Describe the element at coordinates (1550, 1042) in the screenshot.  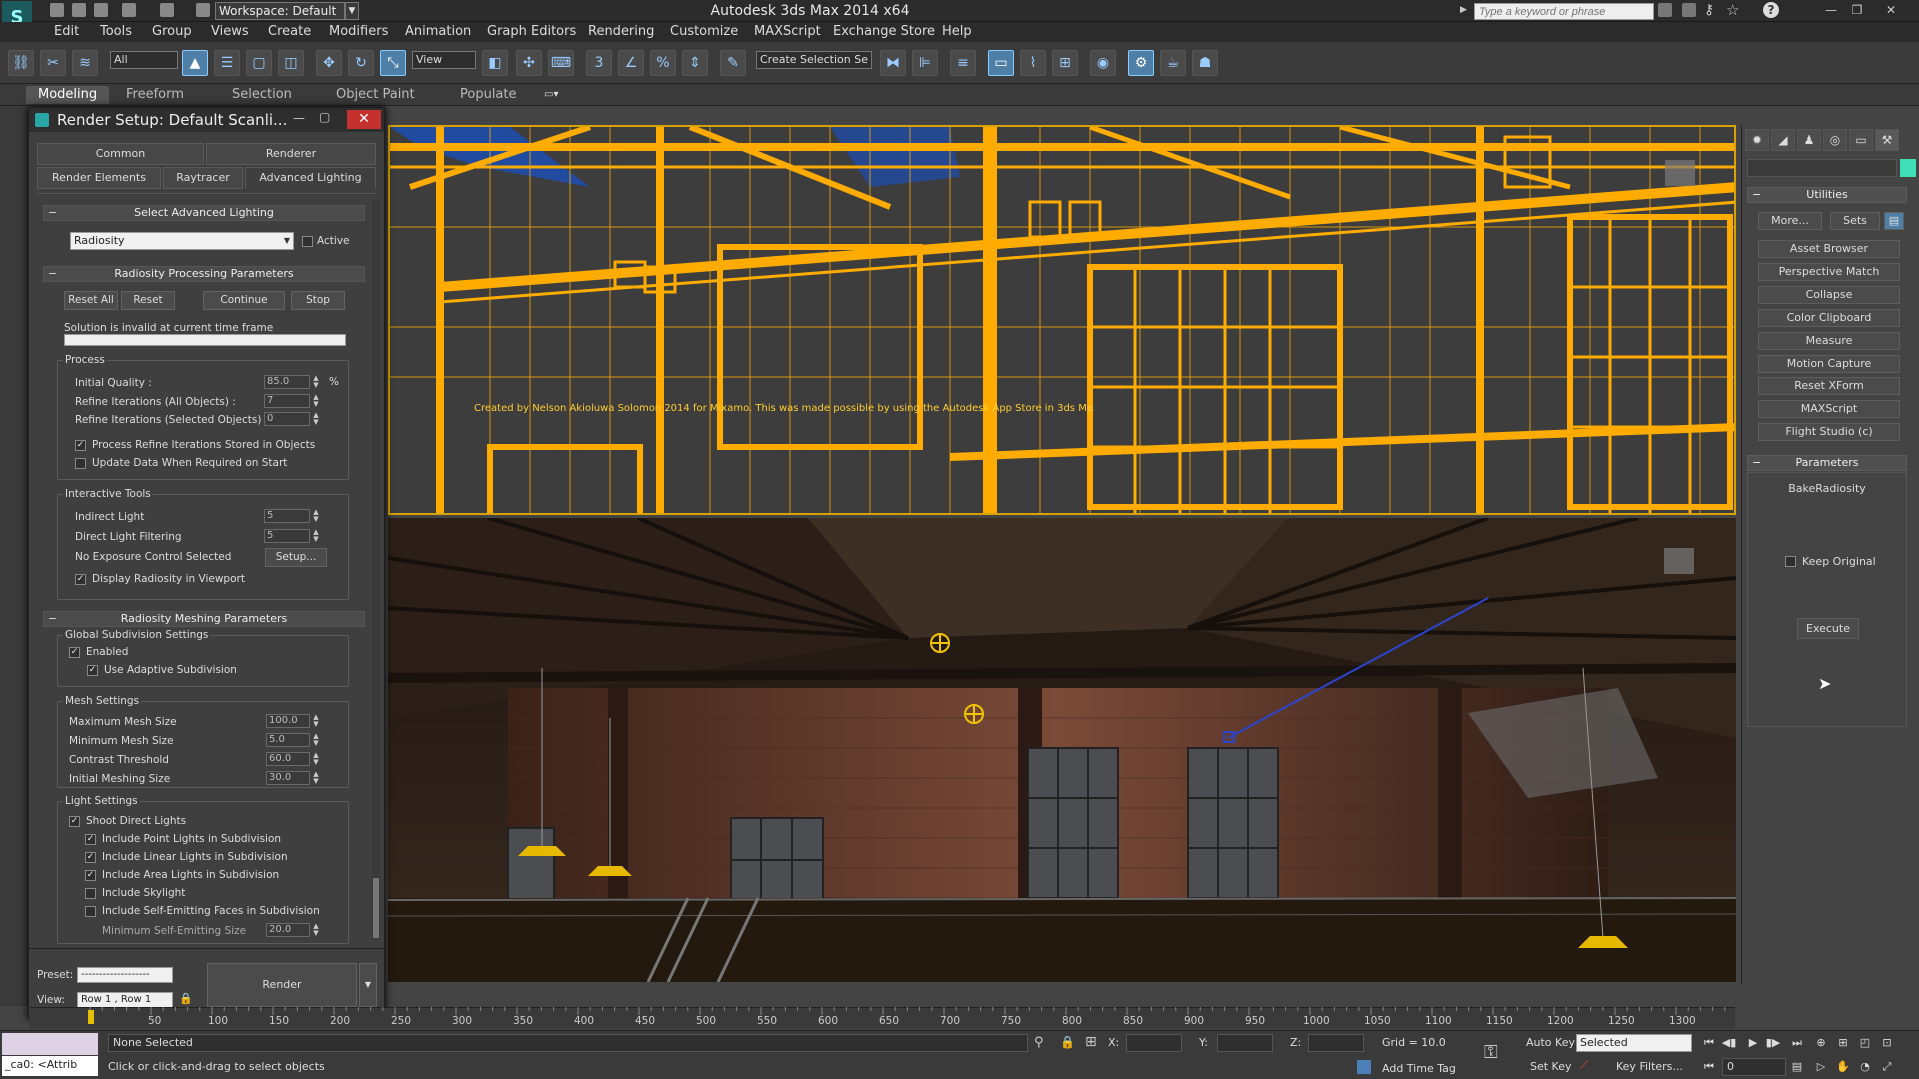
I see `auto-key-button: Auto Key` at that location.